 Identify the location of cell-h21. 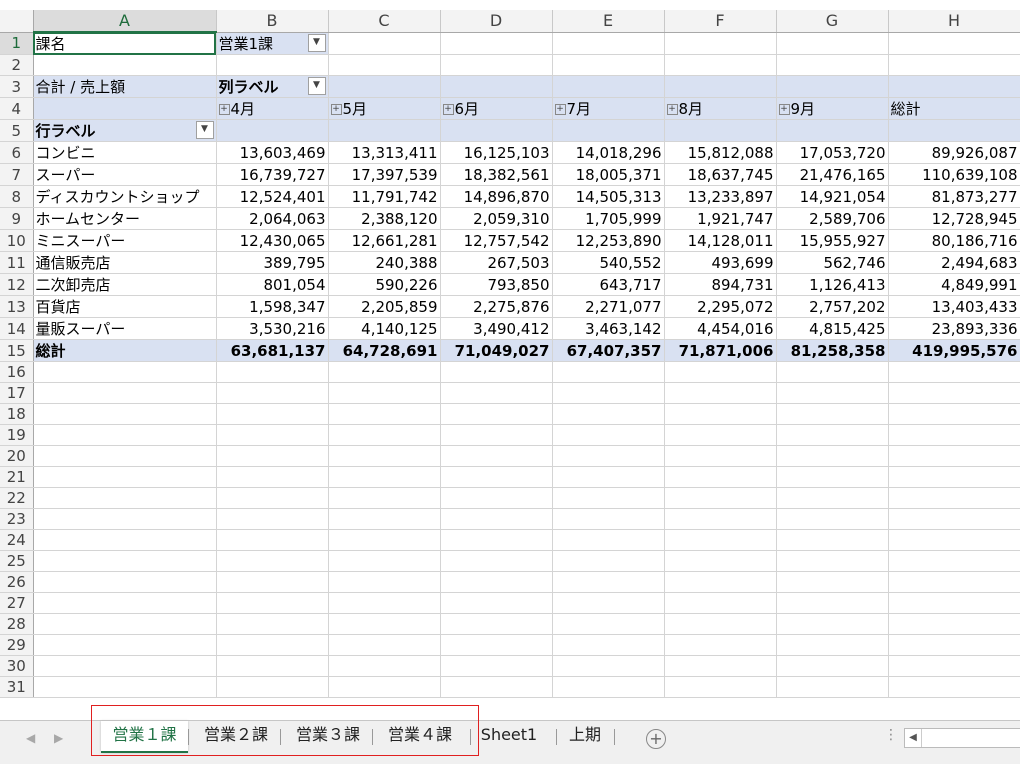
(954, 477).